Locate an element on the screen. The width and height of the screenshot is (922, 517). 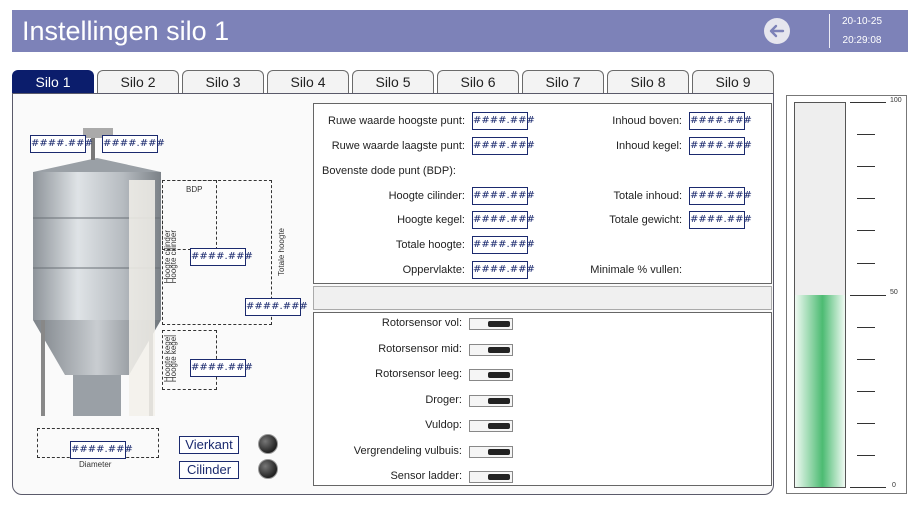
tank-level-bar is located at coordinates (820, 295).